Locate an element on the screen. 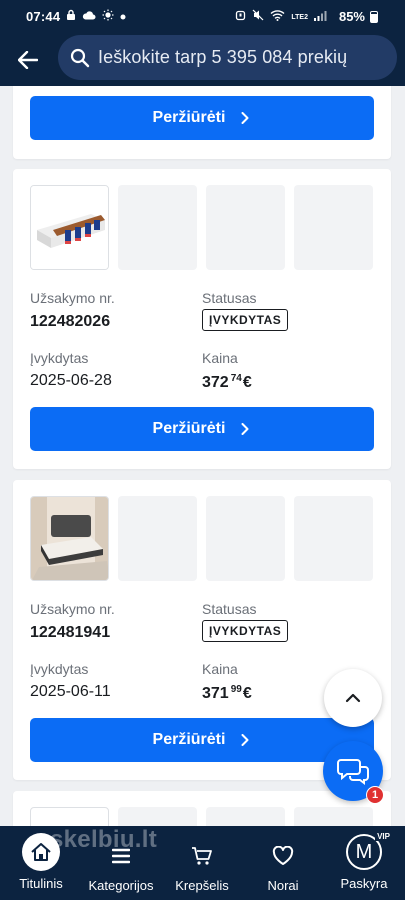 This screenshot has width=405, height=900. completed-date: 2025-06-11 is located at coordinates (70, 691).